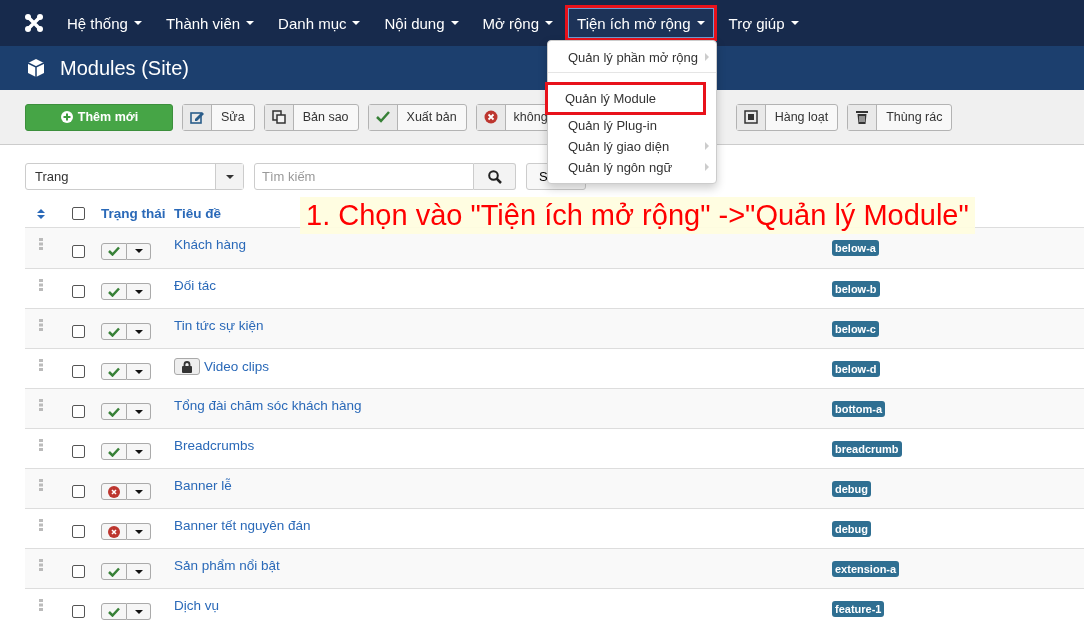 This screenshot has height=632, width=1084. What do you see at coordinates (855, 248) in the screenshot?
I see `position-badge: below-a` at bounding box center [855, 248].